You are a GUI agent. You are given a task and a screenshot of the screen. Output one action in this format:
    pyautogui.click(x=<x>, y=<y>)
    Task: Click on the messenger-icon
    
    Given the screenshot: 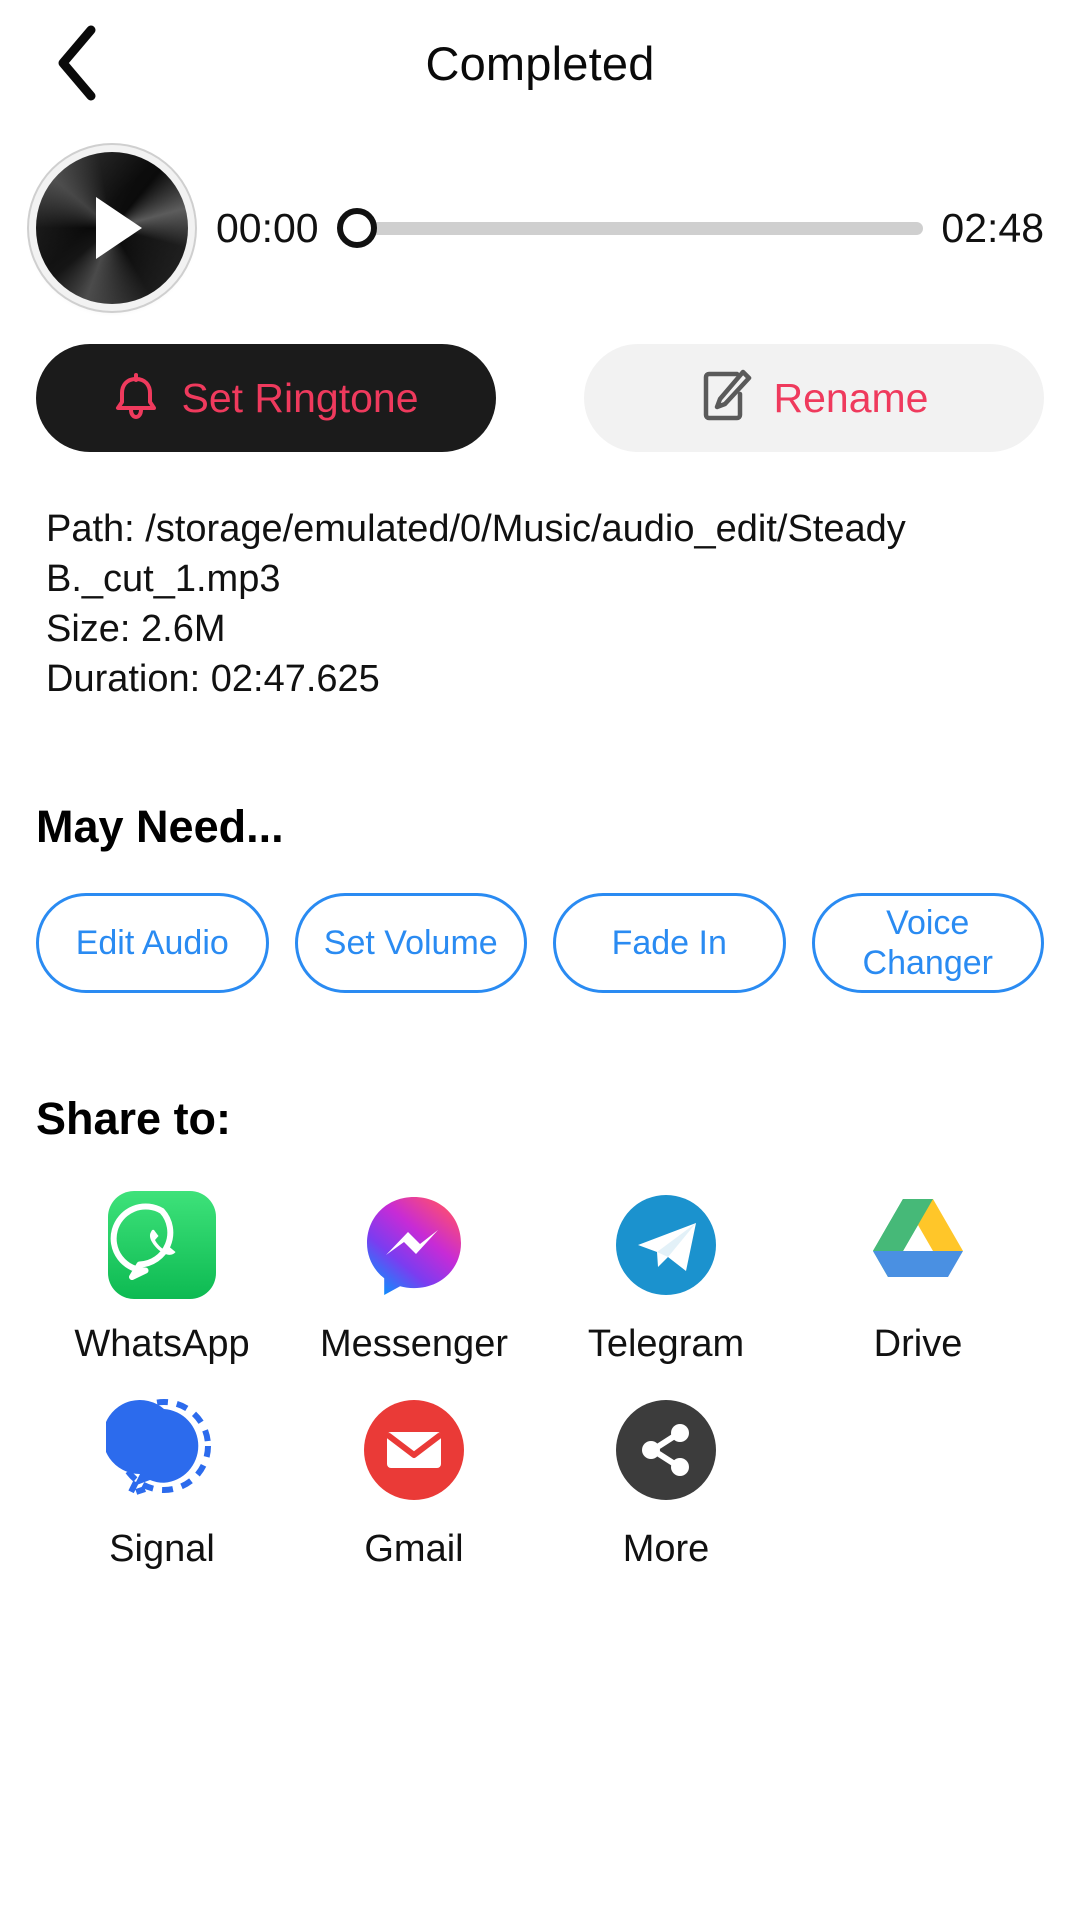 What is the action you would take?
    pyautogui.click(x=414, y=1245)
    